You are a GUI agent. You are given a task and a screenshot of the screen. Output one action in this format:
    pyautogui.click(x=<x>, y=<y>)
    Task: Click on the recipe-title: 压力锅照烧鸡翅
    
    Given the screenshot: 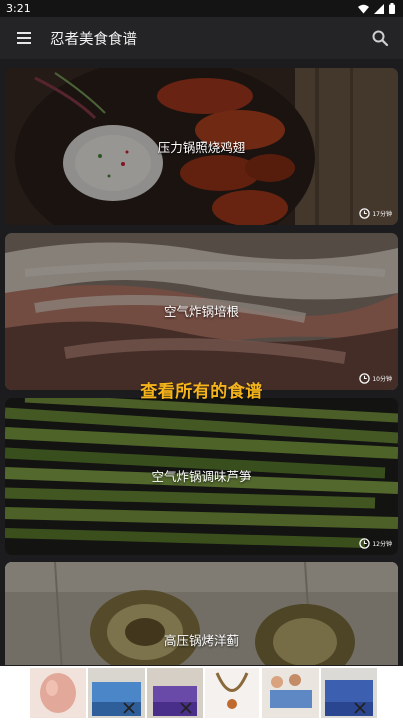 What is the action you would take?
    pyautogui.click(x=201, y=147)
    